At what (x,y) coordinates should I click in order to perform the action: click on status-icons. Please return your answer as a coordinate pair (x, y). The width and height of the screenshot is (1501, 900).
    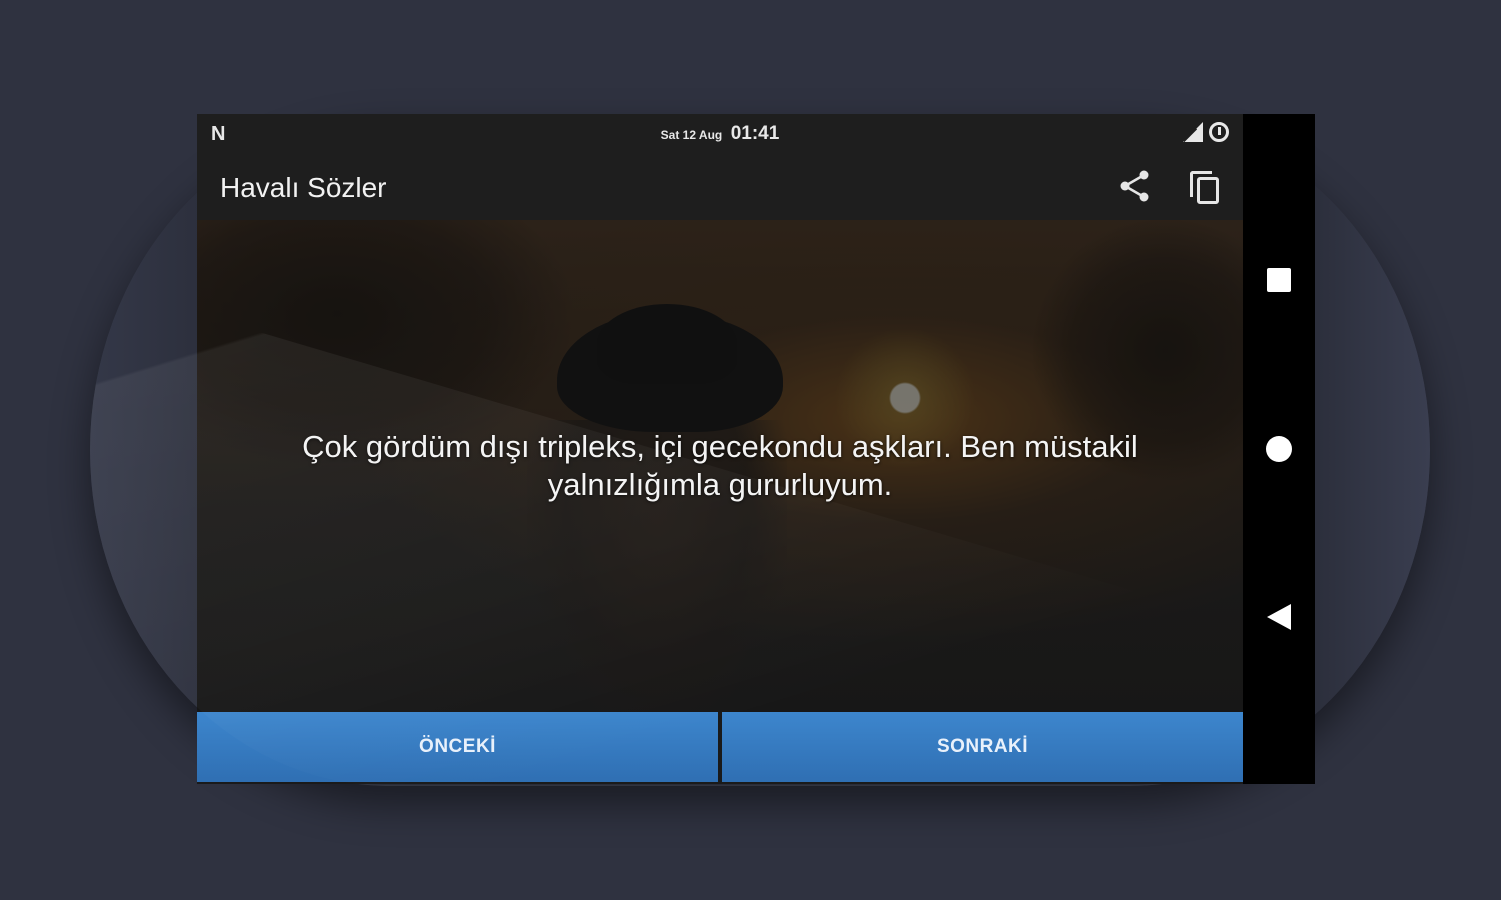
    Looking at the image, I should click on (1206, 132).